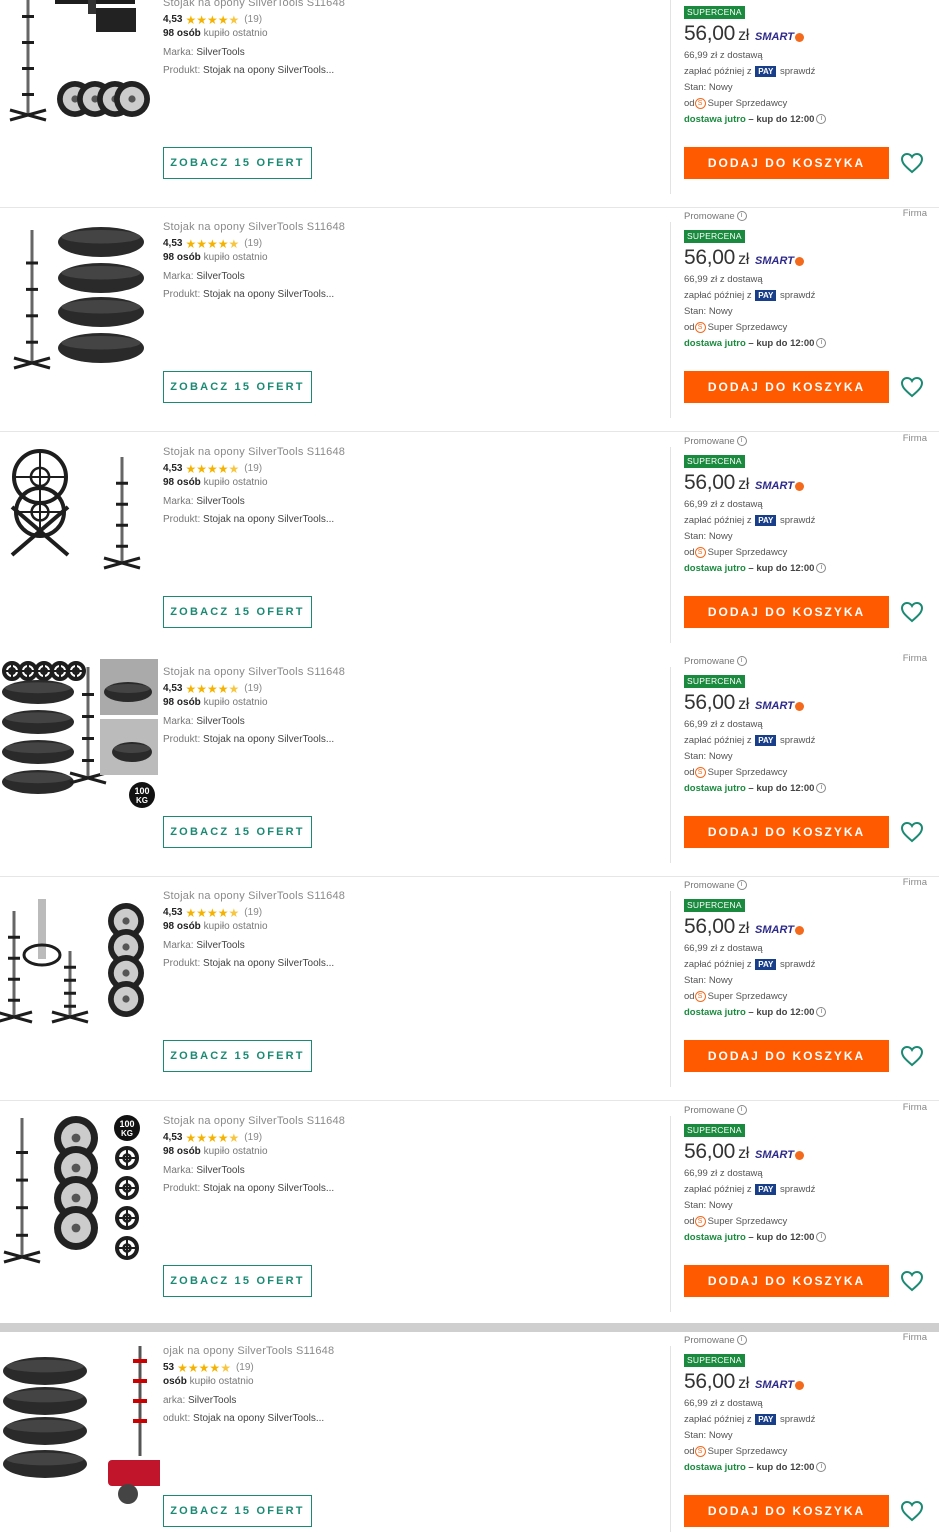 The height and width of the screenshot is (1532, 939). Describe the element at coordinates (403, 1151) in the screenshot. I see `bought-recently: 98 osób kupiło ostatnio` at that location.